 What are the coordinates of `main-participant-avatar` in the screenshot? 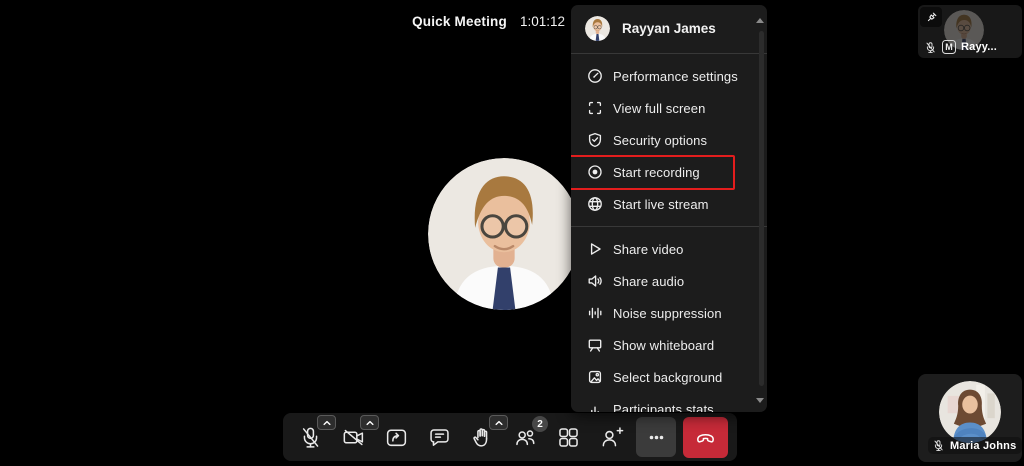 It's located at (504, 234).